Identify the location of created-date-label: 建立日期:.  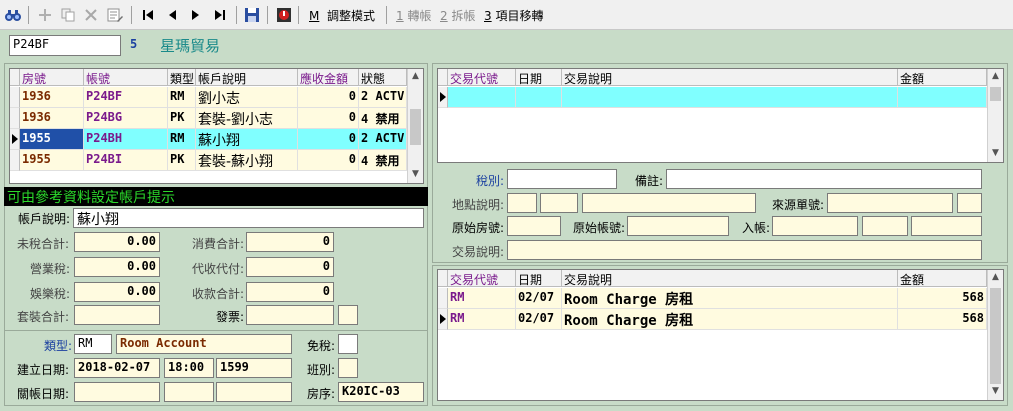
(43, 370).